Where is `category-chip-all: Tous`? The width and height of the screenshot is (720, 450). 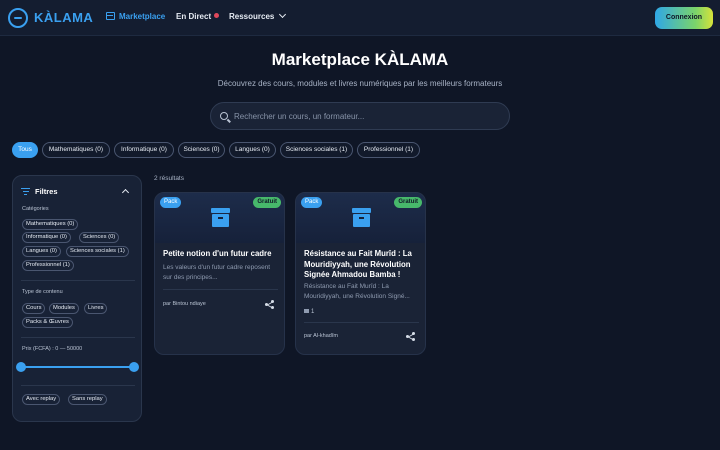 category-chip-all: Tous is located at coordinates (25, 150).